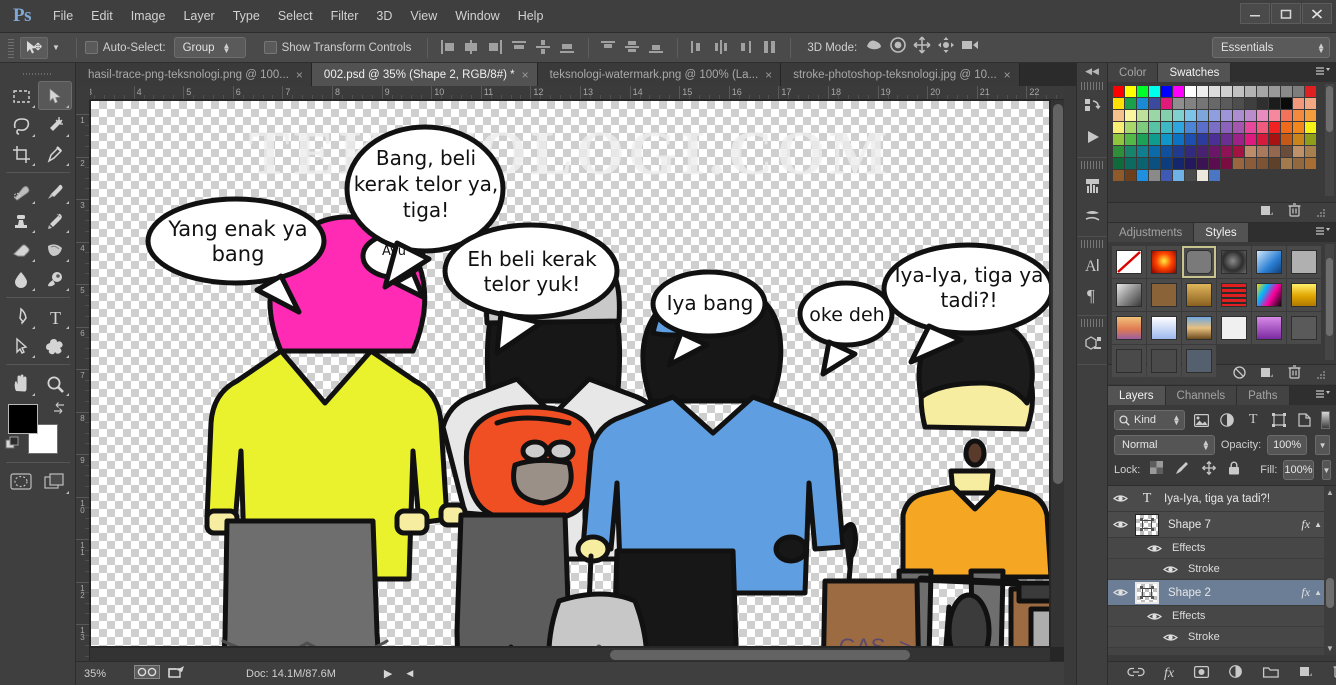  I want to click on styles-scroll-thumb, so click(1329, 297).